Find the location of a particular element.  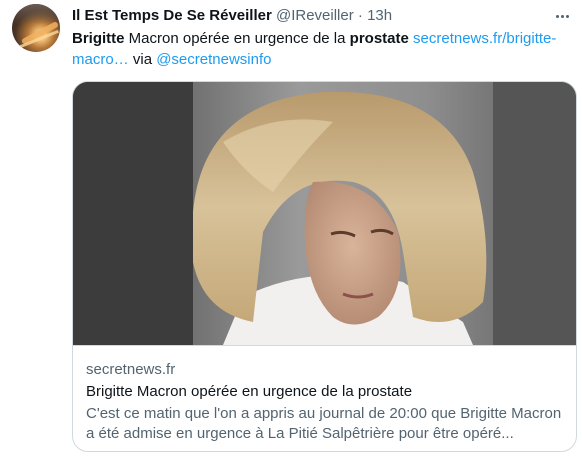

mention-link: @secretnewsinfo is located at coordinates (213, 59).